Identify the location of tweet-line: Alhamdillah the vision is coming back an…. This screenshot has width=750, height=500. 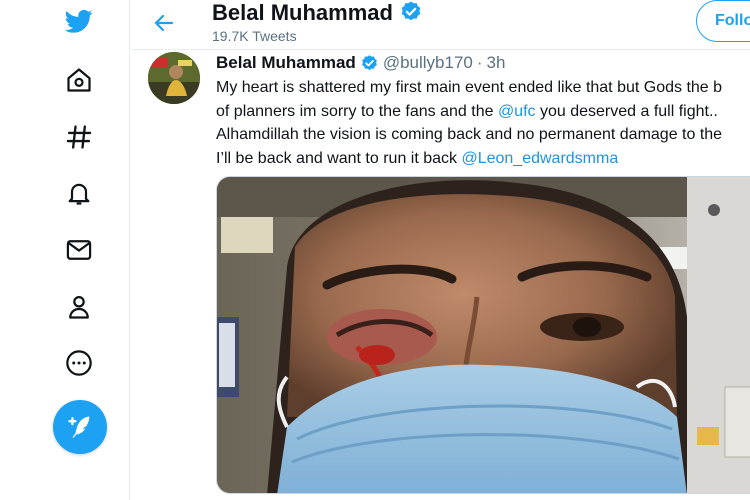
(483, 135).